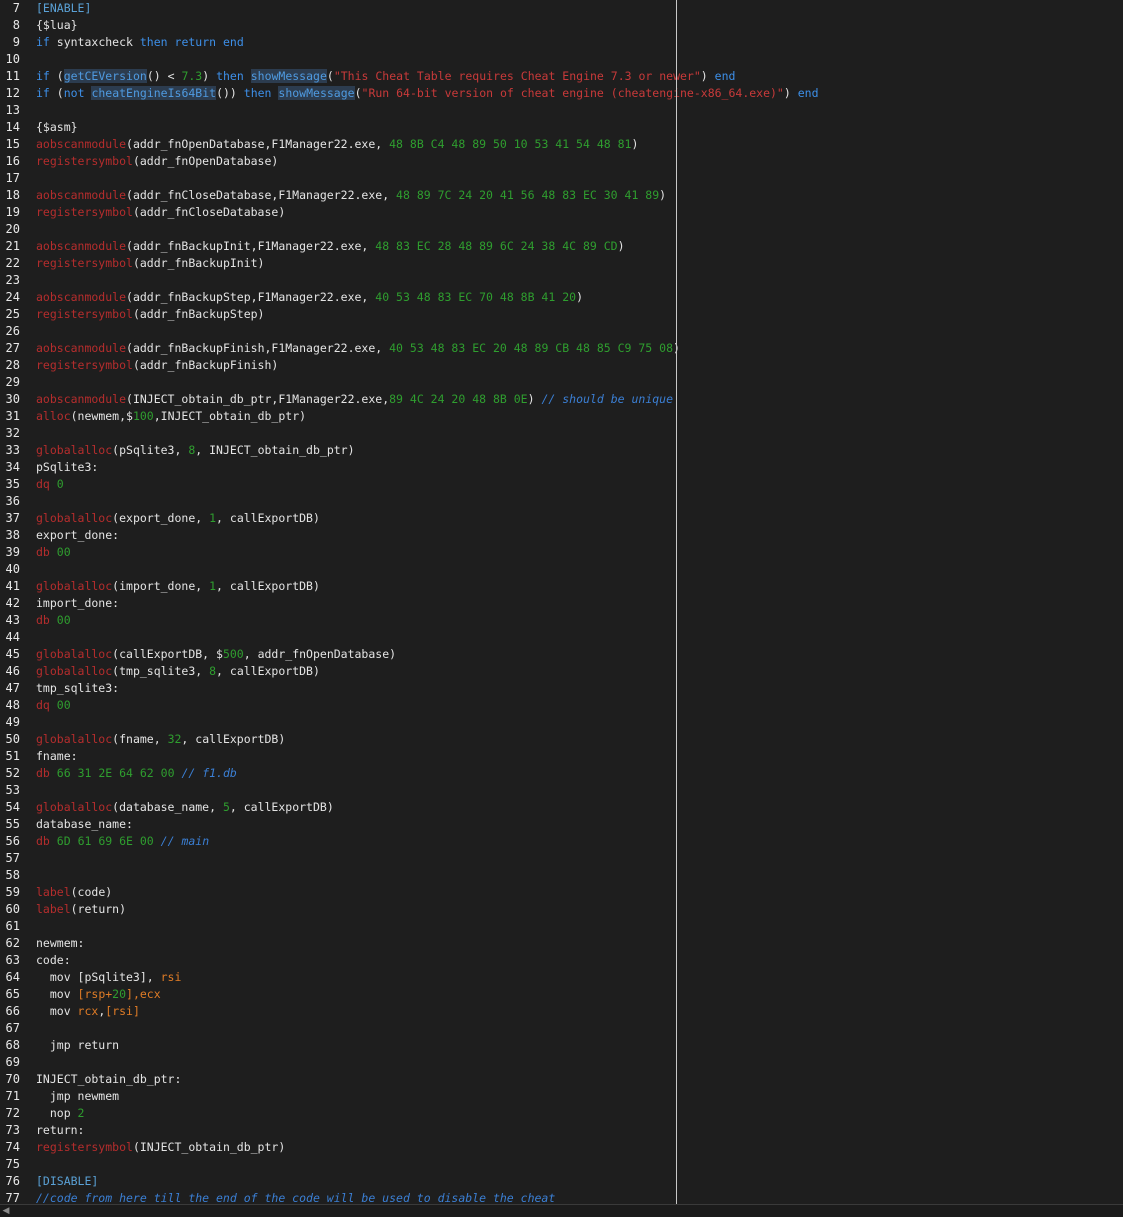  I want to click on code-token-number: 6D 61 69 6E 00, so click(105, 841).